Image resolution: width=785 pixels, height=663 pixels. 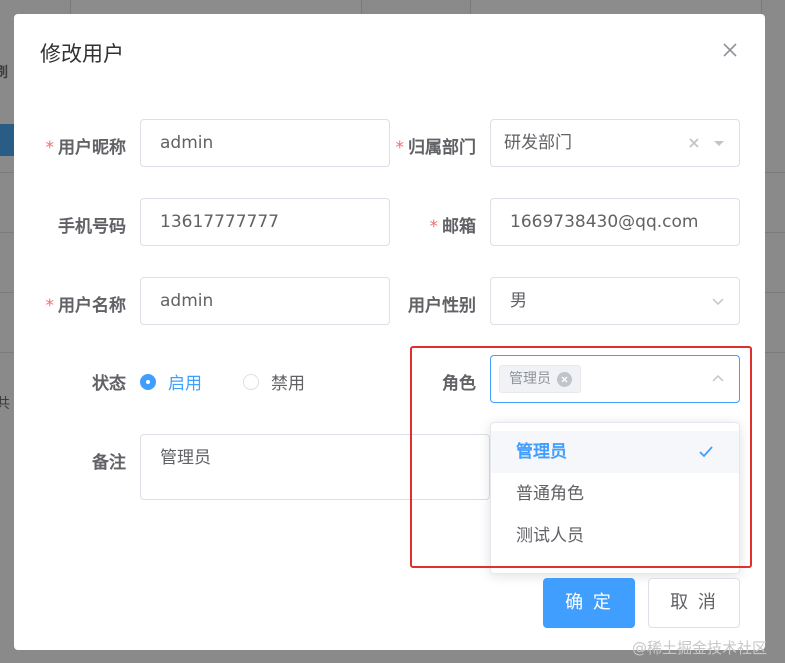 I want to click on nickname-input: admin, so click(x=265, y=143).